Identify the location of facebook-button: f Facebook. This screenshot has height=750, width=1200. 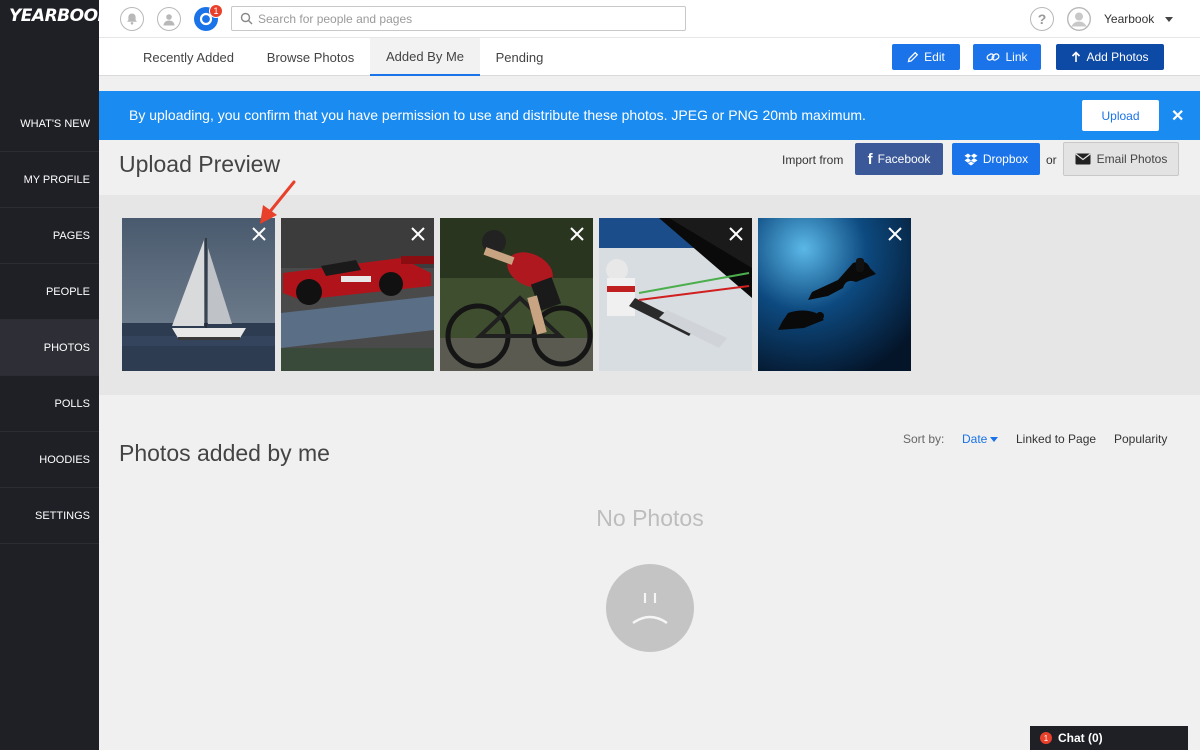
(899, 159).